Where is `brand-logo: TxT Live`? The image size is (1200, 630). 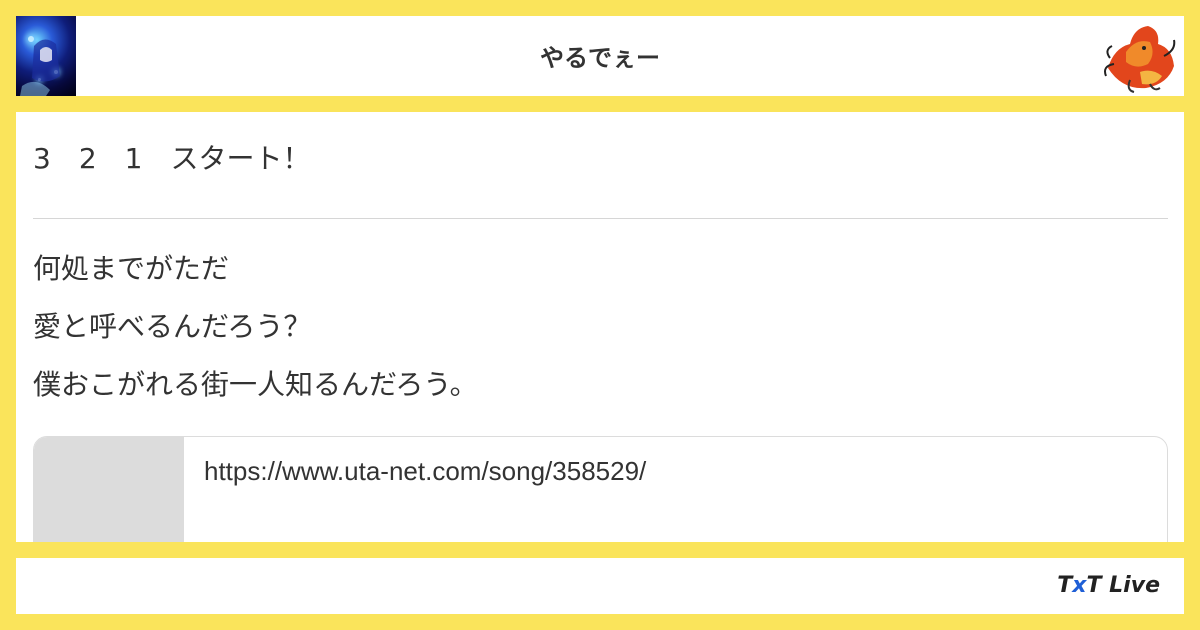
brand-logo: TxT Live is located at coordinates (1108, 586).